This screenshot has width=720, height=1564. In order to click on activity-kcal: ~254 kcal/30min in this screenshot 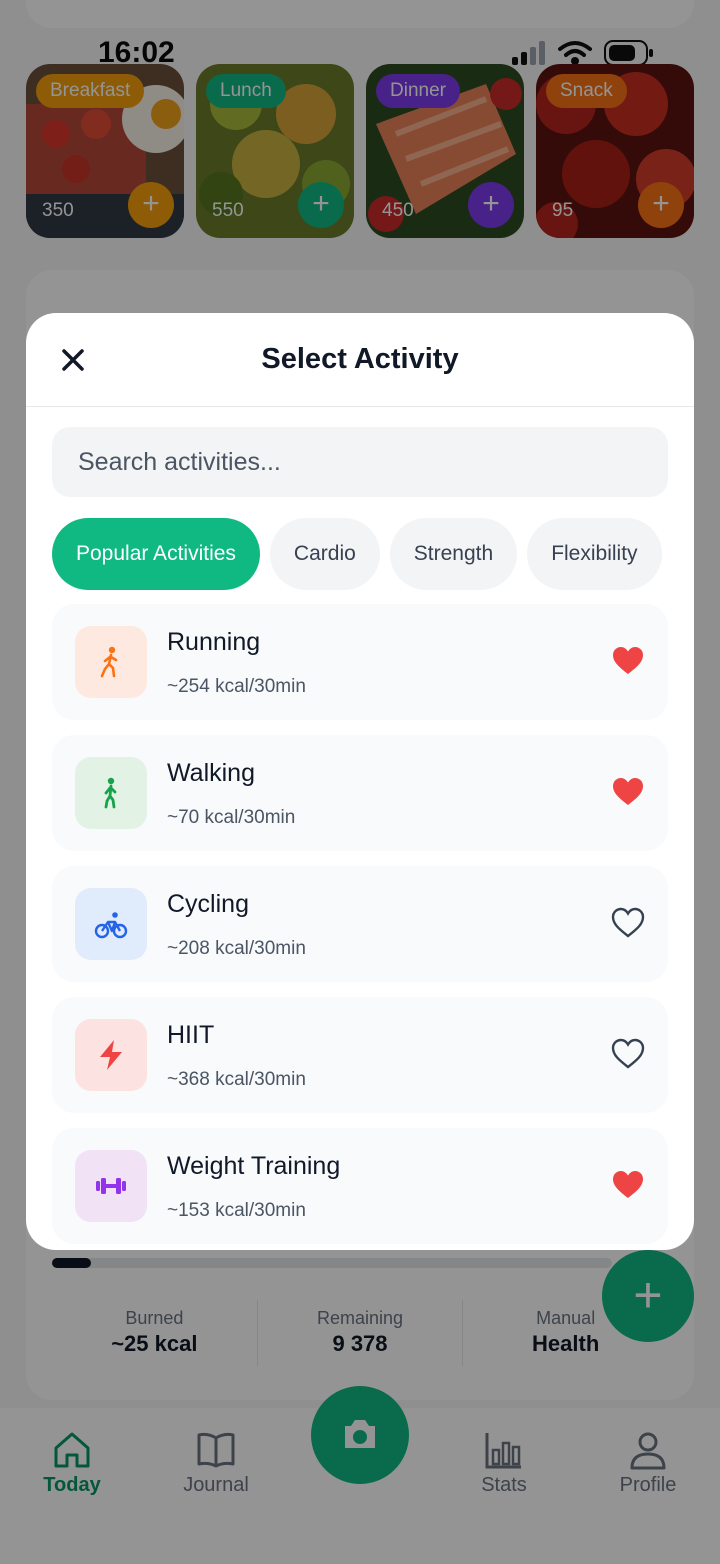, I will do `click(236, 686)`.